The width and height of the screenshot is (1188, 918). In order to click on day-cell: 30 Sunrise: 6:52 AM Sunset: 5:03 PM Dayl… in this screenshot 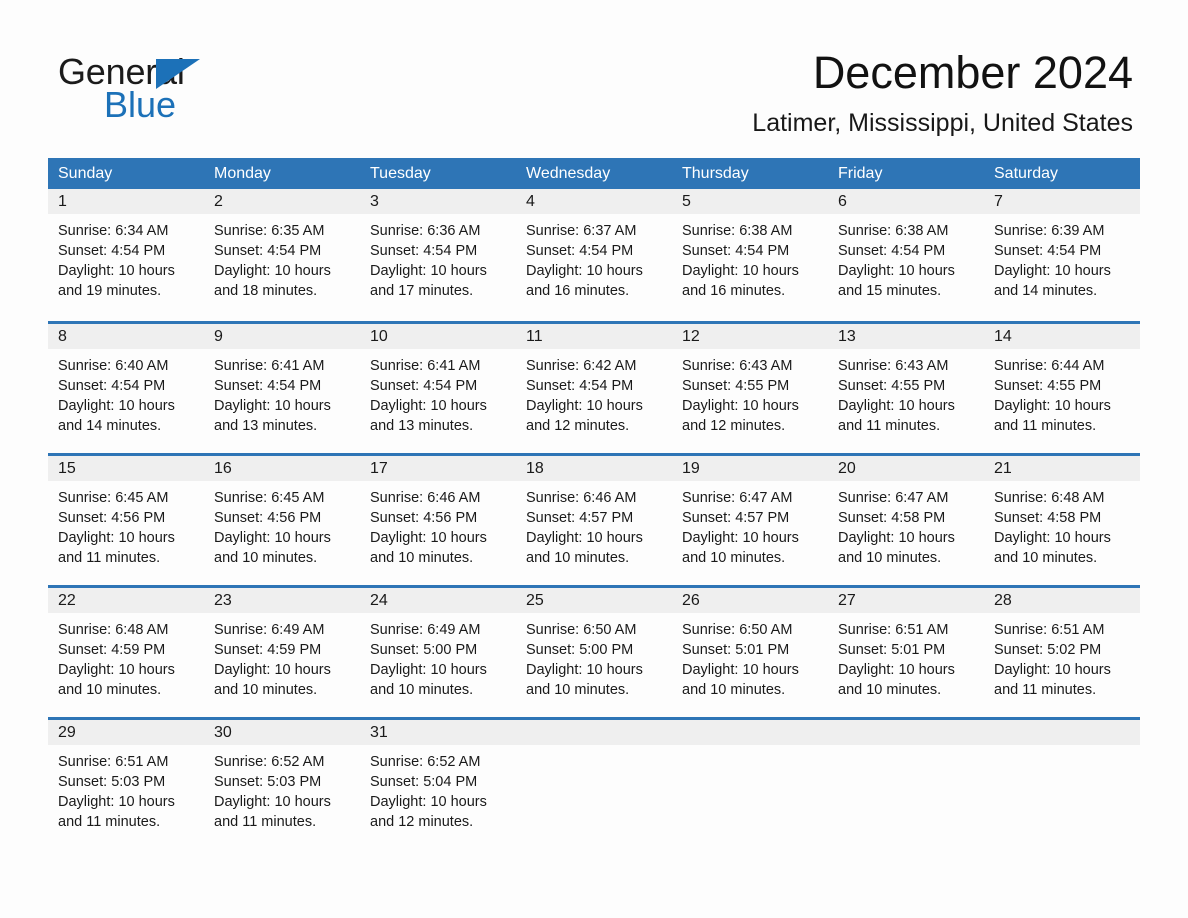, I will do `click(282, 784)`.